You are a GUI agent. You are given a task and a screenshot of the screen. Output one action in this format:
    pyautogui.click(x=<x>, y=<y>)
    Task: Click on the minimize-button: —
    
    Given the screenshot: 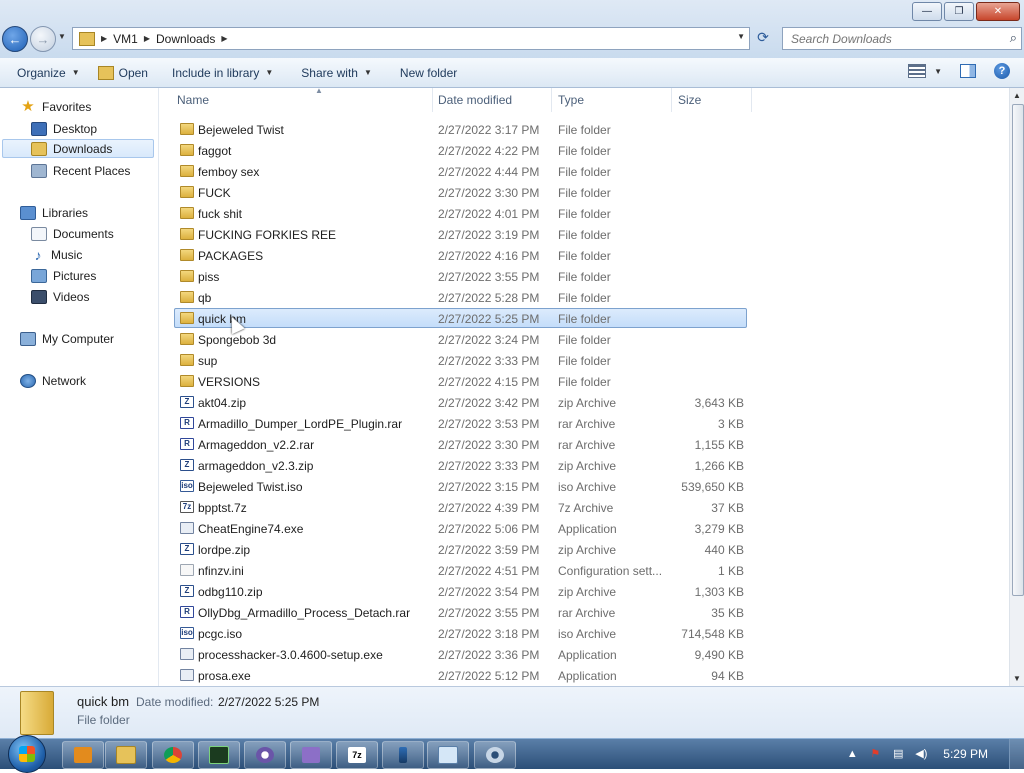 What is the action you would take?
    pyautogui.click(x=927, y=11)
    